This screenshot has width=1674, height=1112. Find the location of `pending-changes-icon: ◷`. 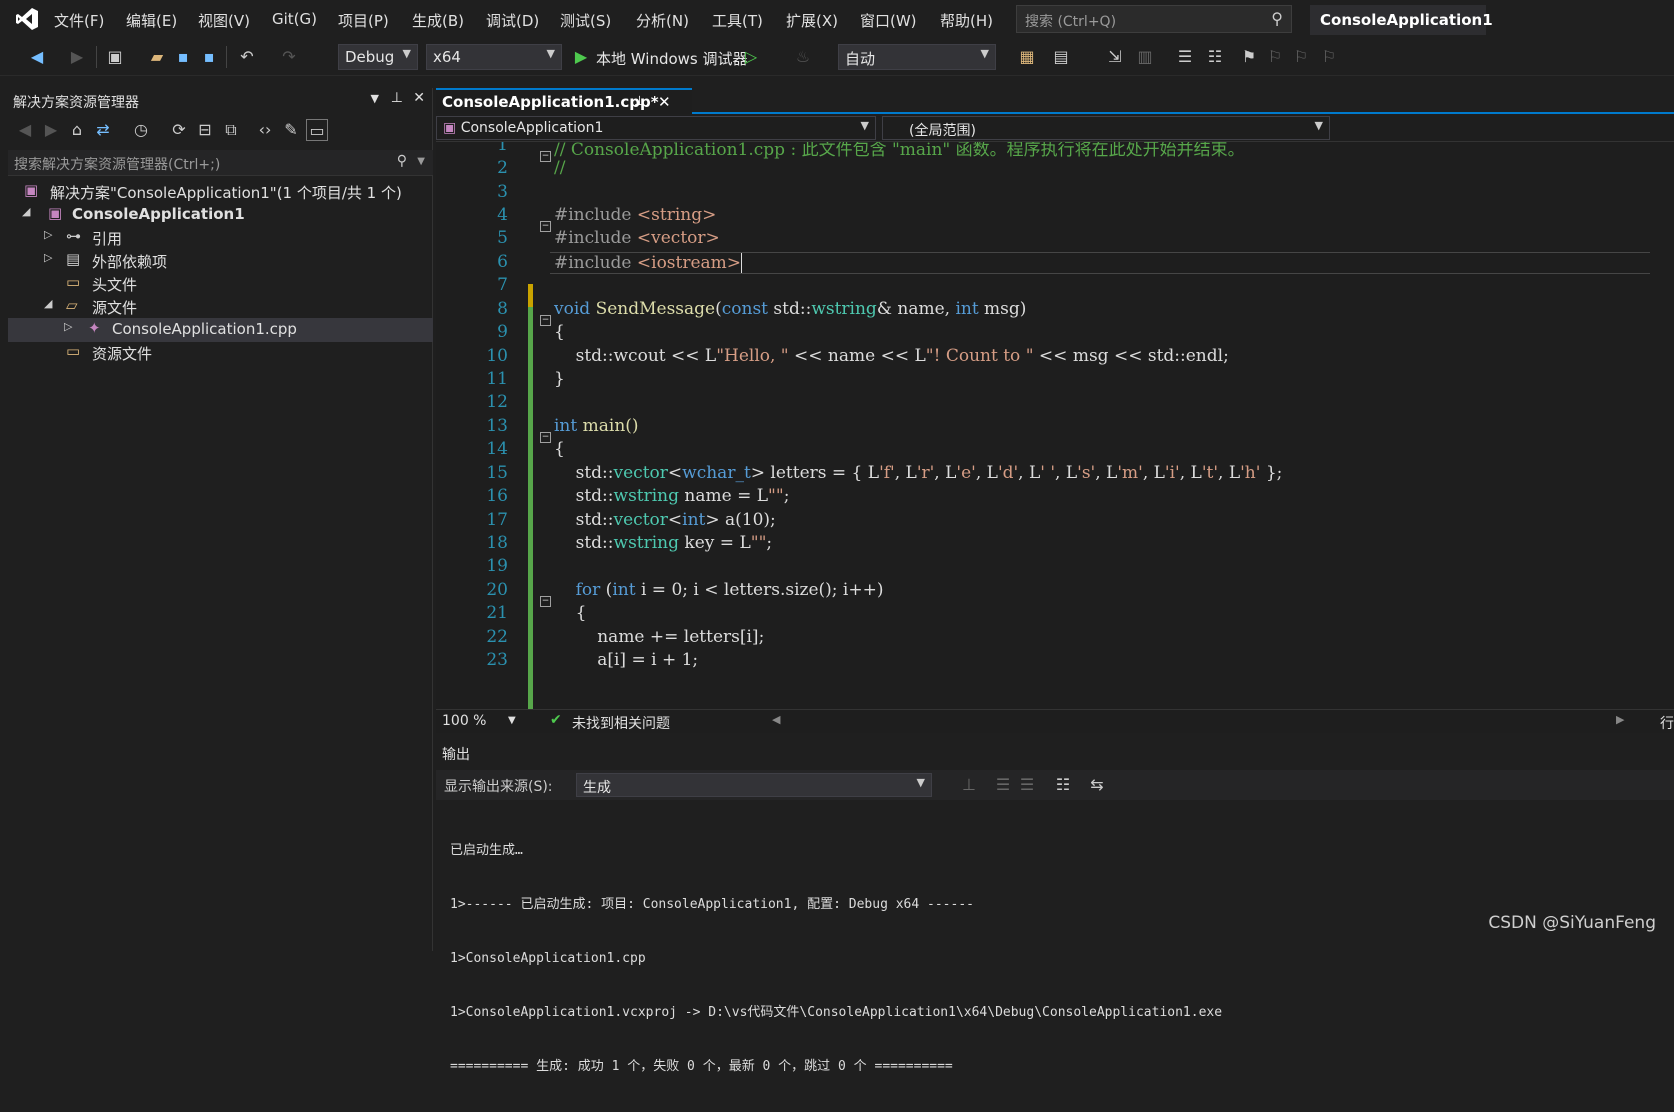

pending-changes-icon: ◷ is located at coordinates (141, 130).